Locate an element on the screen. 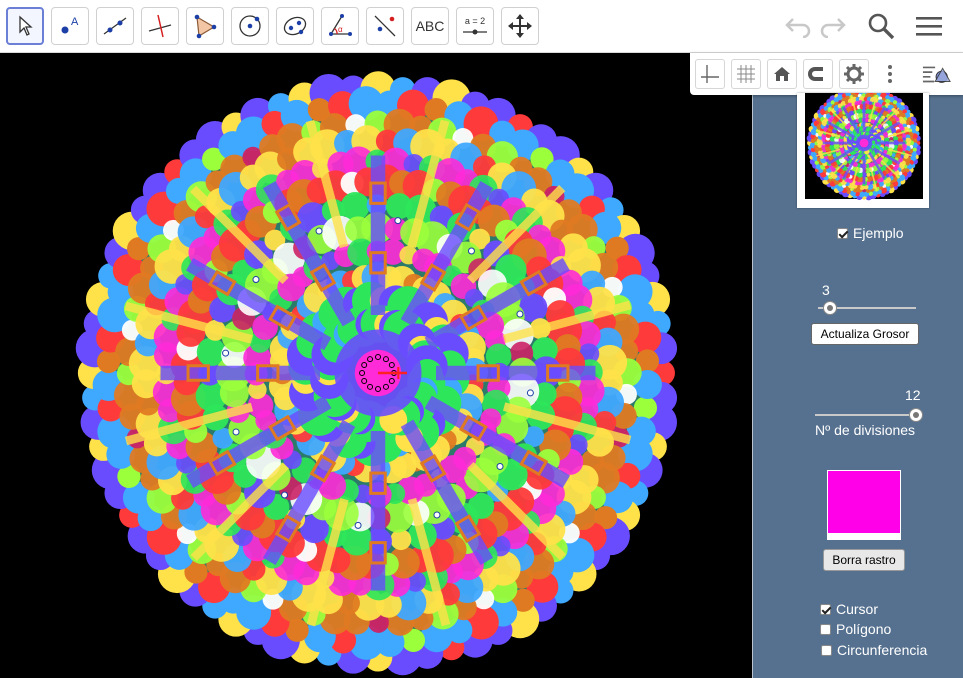 This screenshot has width=963, height=678. circunferencia-checkbox: Circunferencia is located at coordinates (874, 650).